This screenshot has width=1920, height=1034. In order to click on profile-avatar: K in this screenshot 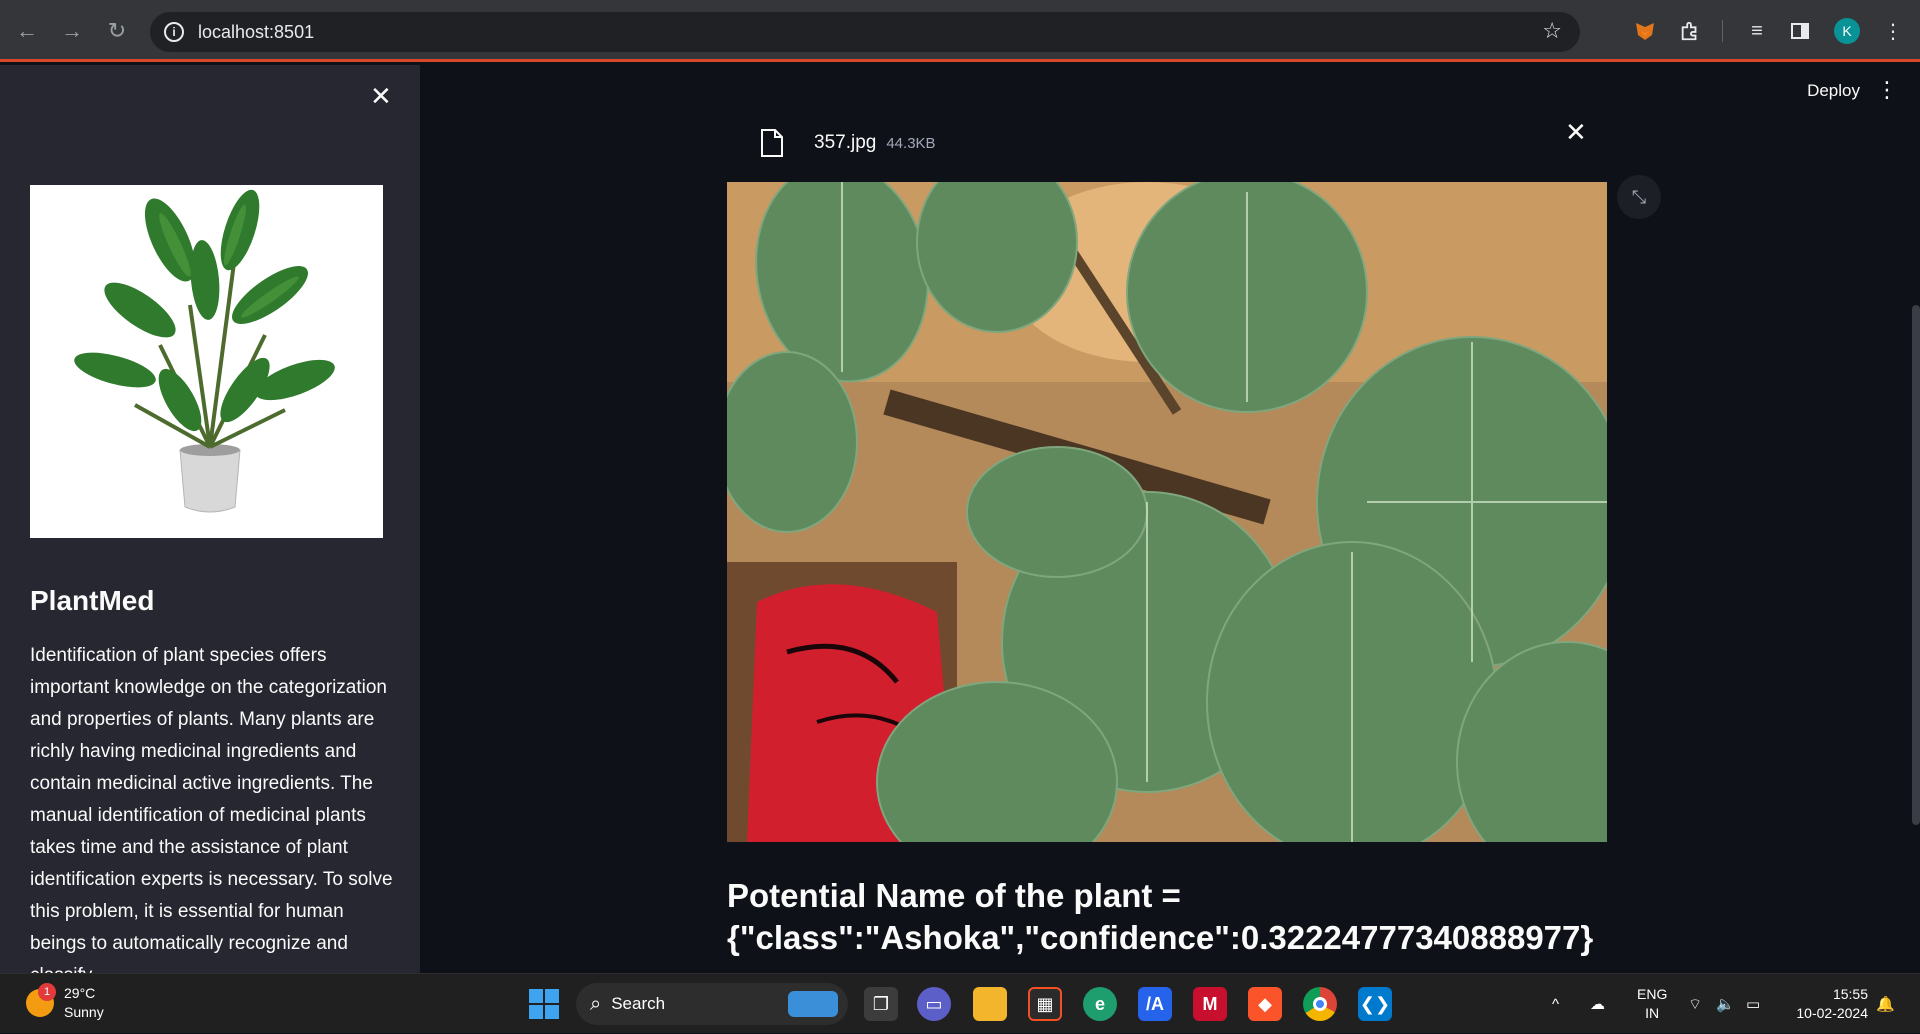, I will do `click(1847, 31)`.